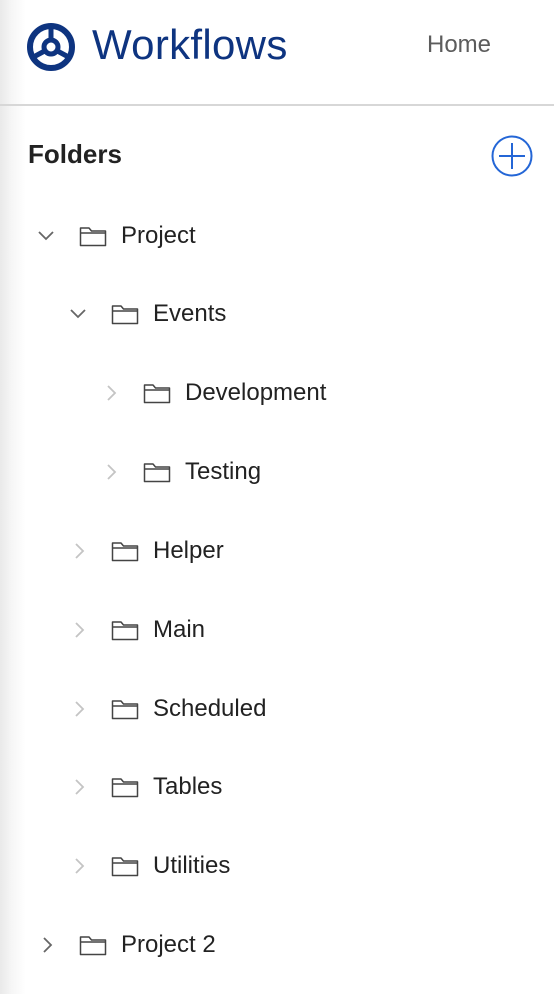 Image resolution: width=554 pixels, height=994 pixels. I want to click on tree-item-label: Events, so click(190, 313).